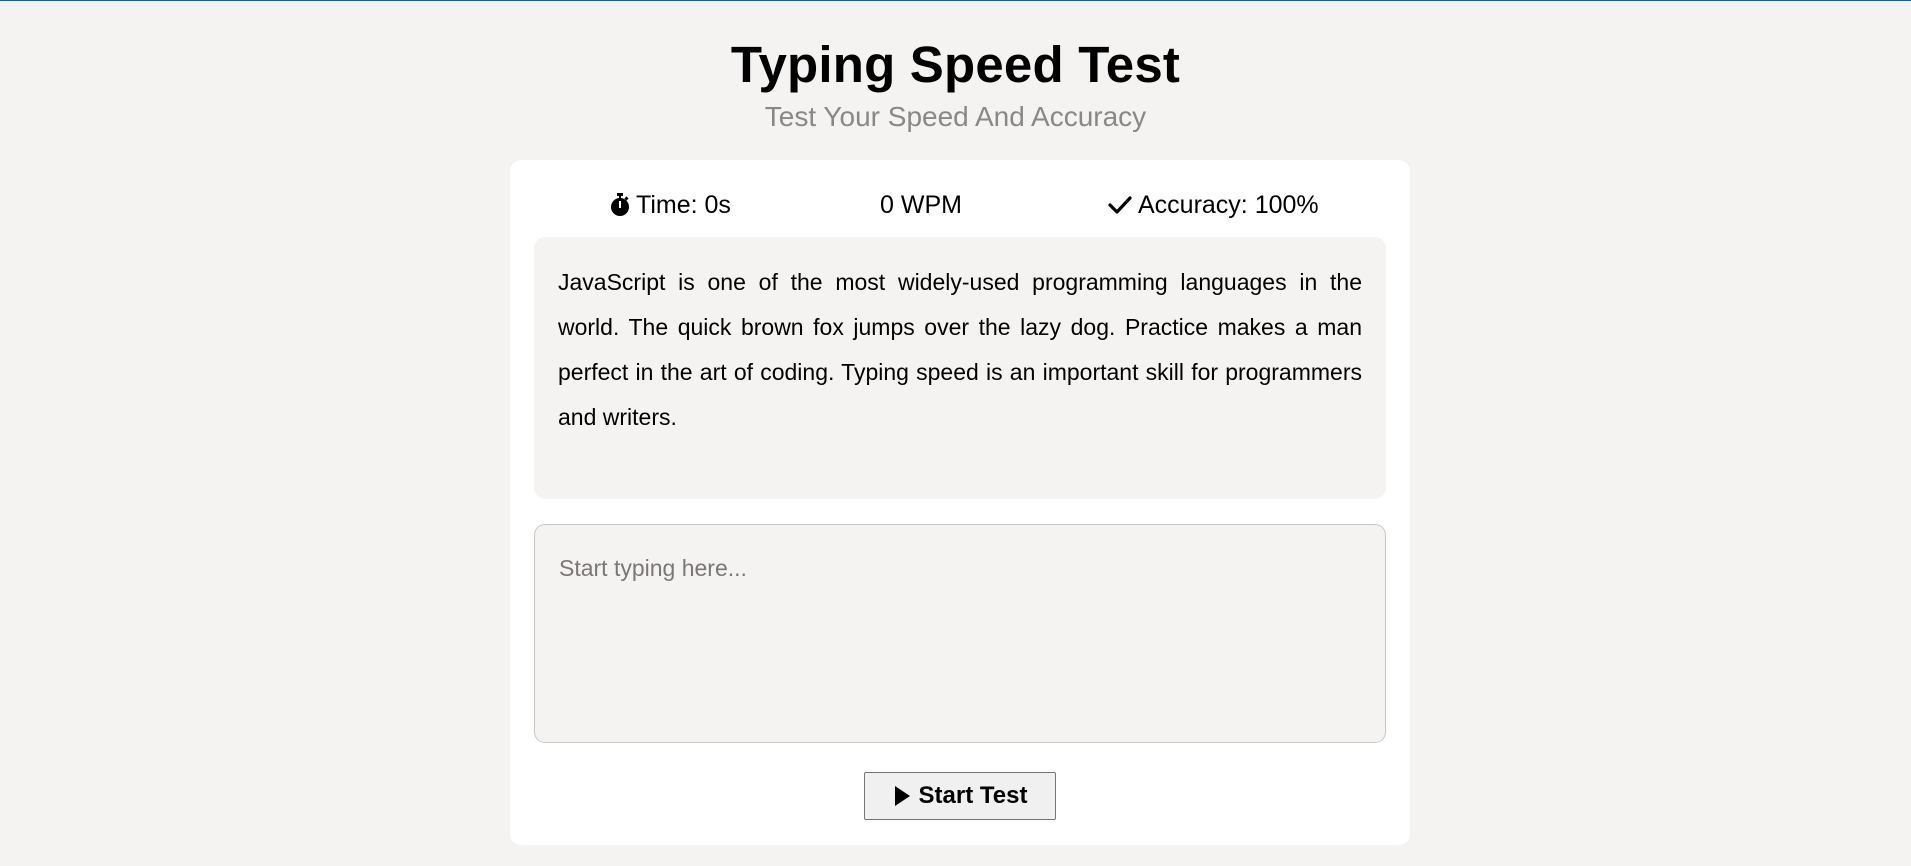  I want to click on wpm-stat: 0 WPM, so click(921, 205).